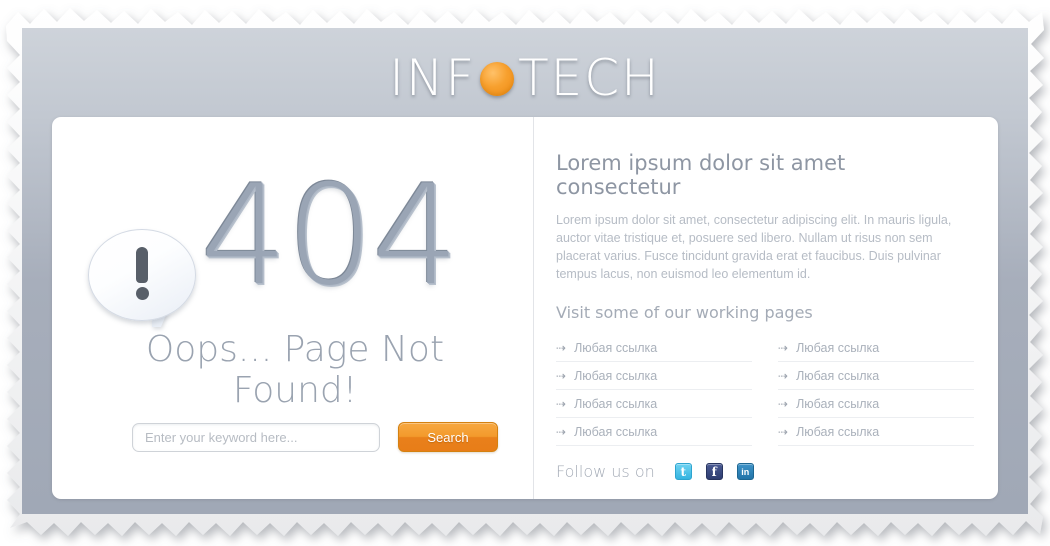  Describe the element at coordinates (765, 471) in the screenshot. I see `follow-us-row: Follow us on t f in` at that location.